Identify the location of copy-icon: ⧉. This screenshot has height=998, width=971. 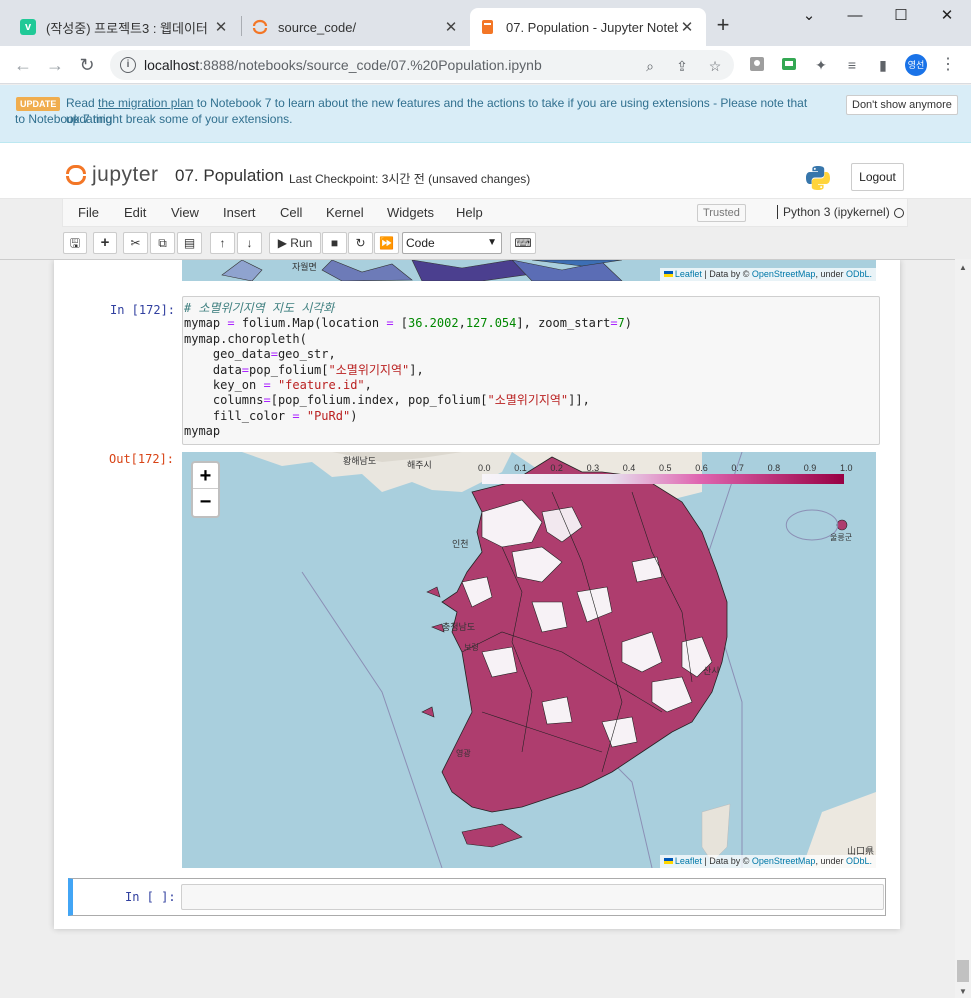
(162, 243).